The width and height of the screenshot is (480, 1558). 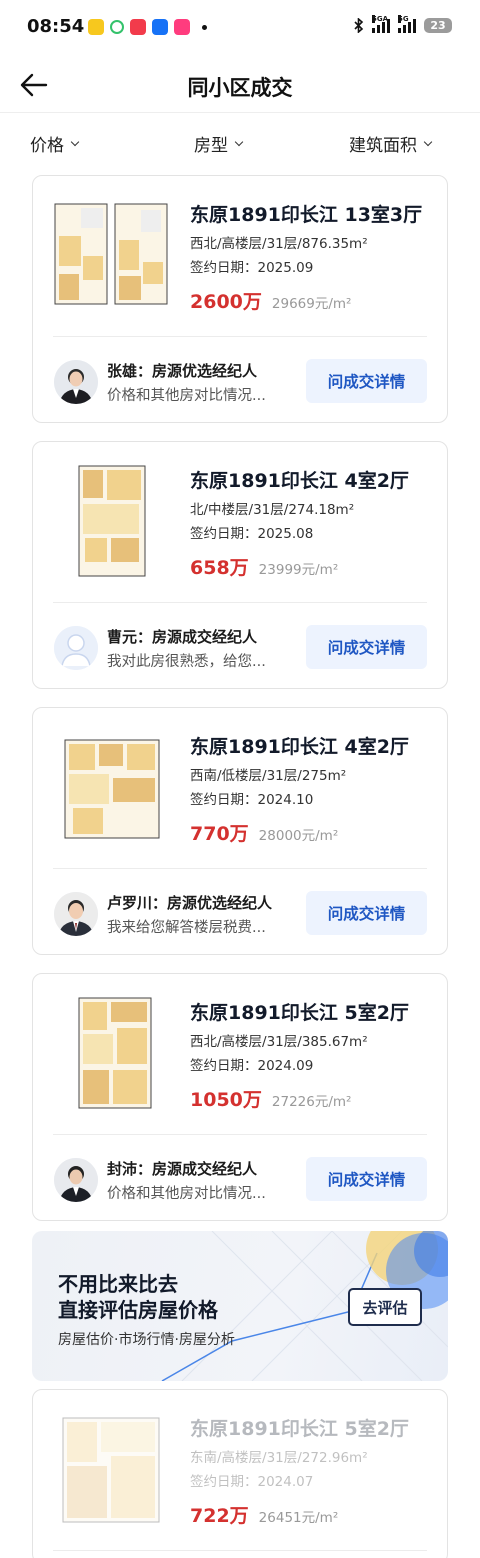 What do you see at coordinates (182, 1169) in the screenshot?
I see `agent-name: 封沛：房源成交经纪人` at bounding box center [182, 1169].